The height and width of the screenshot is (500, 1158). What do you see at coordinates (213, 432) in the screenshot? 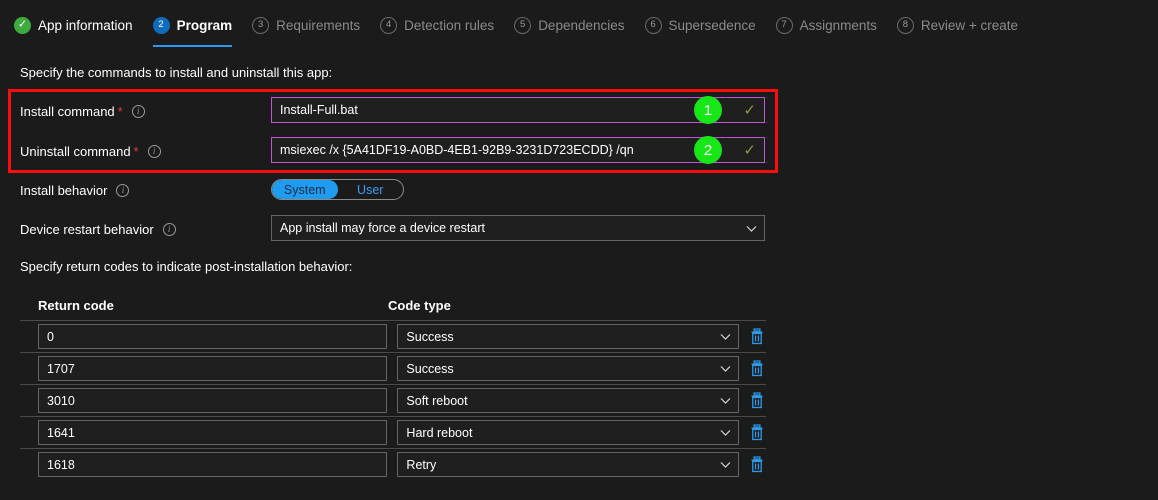
I see `return-code-input: 1641` at bounding box center [213, 432].